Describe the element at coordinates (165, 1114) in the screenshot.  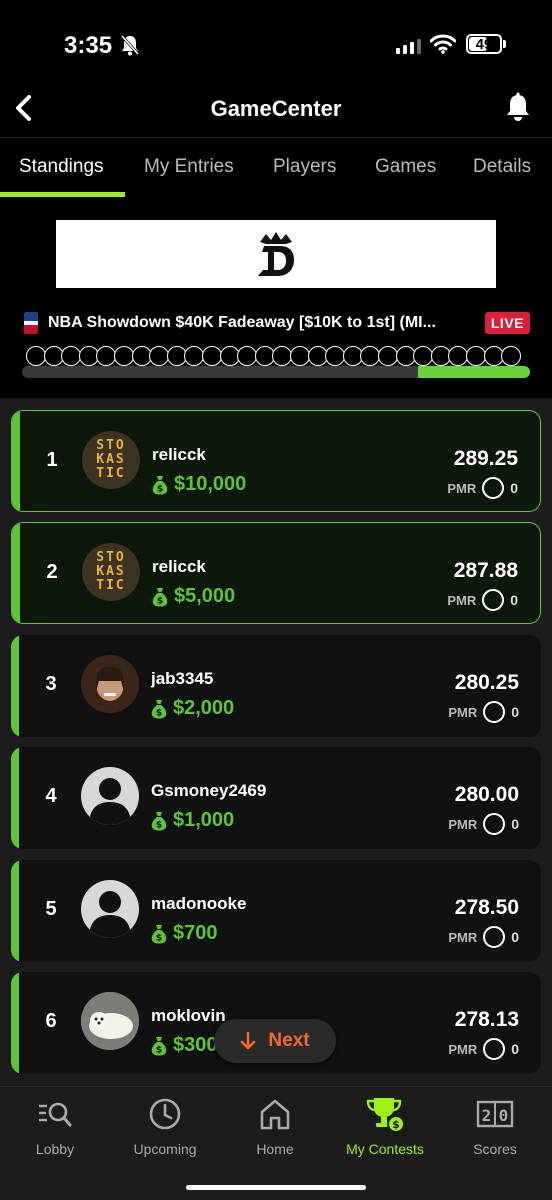
I see `clock-icon` at that location.